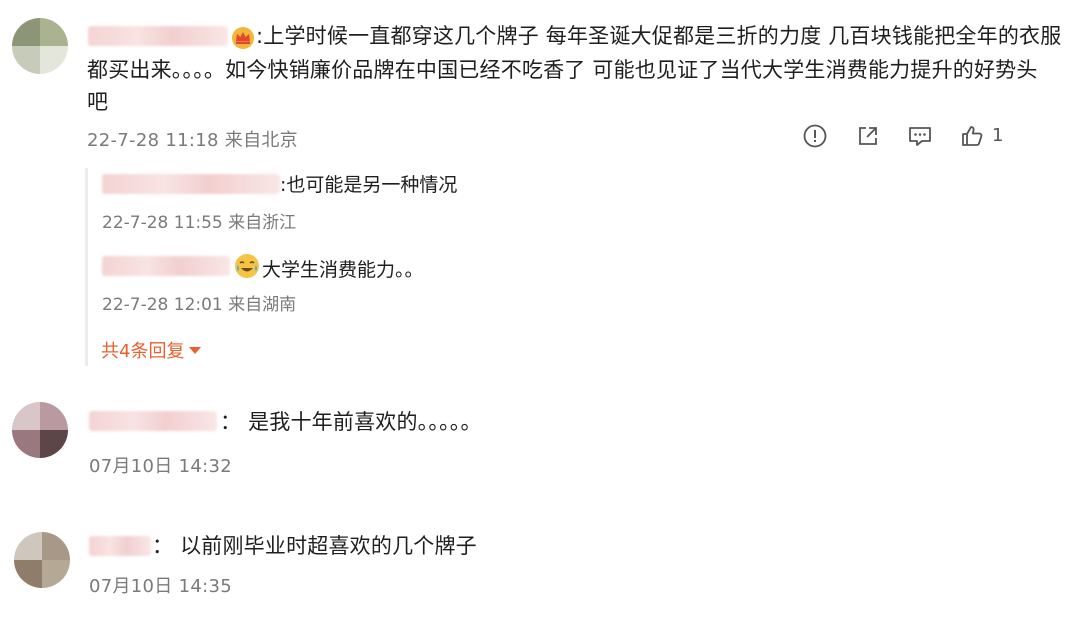 Image resolution: width=1080 pixels, height=619 pixels. What do you see at coordinates (998, 135) in the screenshot?
I see `like-count: 1` at bounding box center [998, 135].